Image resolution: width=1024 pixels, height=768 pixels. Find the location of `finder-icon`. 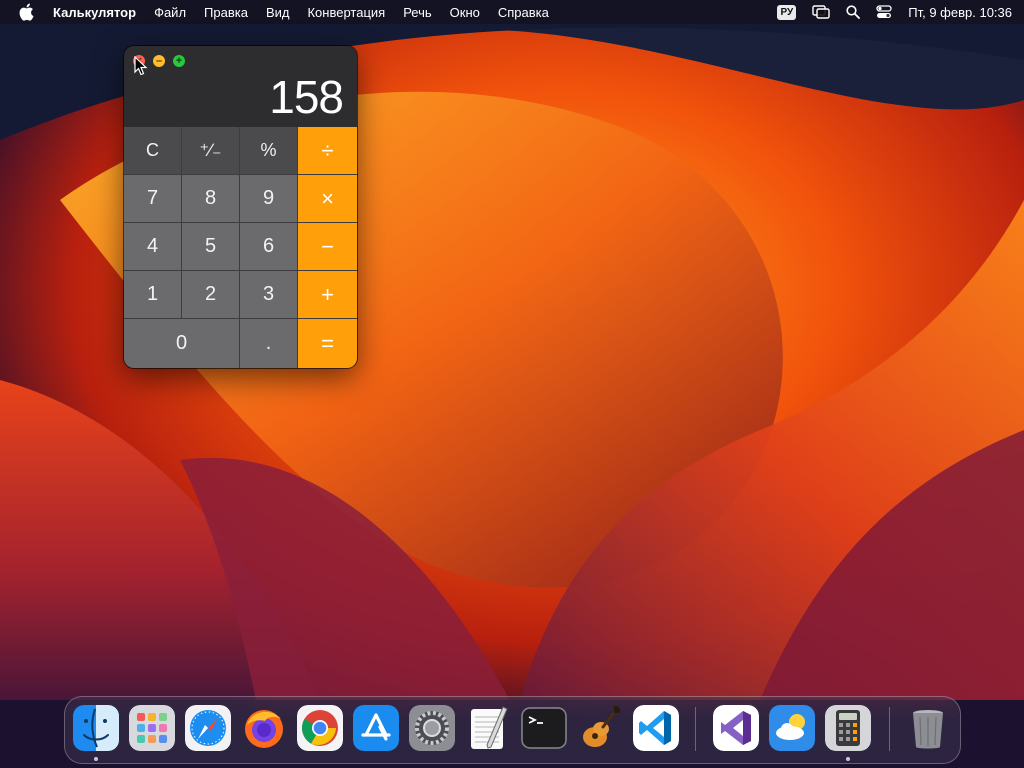

finder-icon is located at coordinates (96, 728).